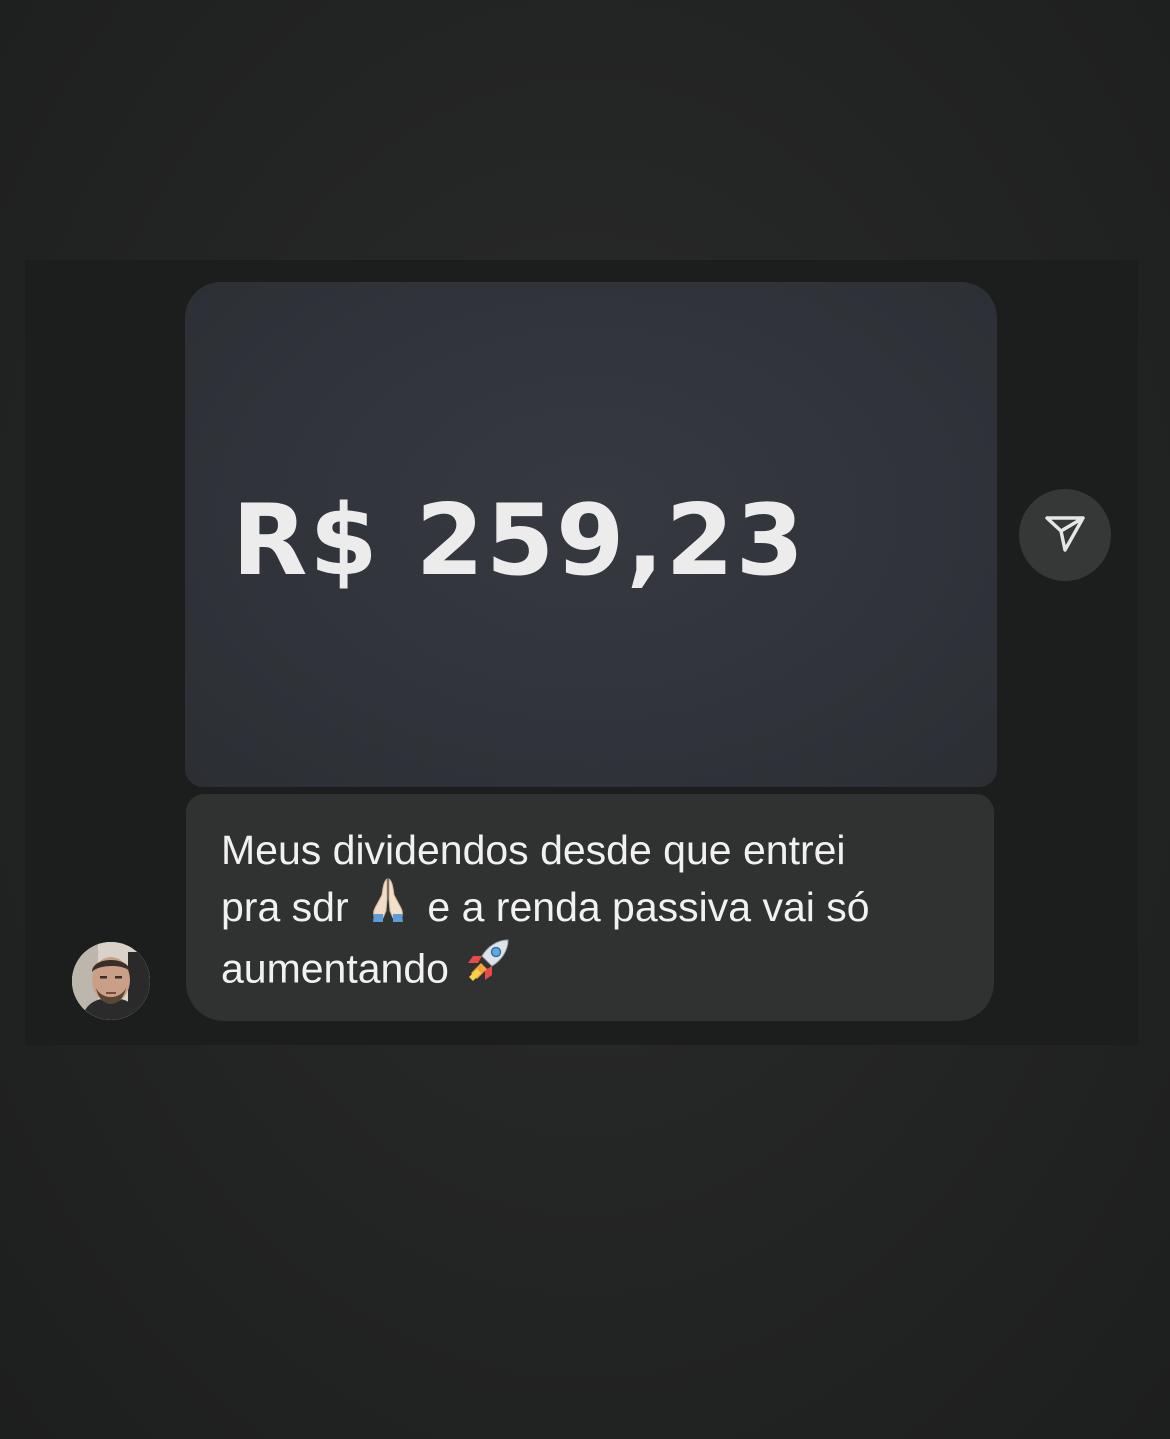 This screenshot has width=1170, height=1439. What do you see at coordinates (490, 967) in the screenshot?
I see `rocket-emoji` at bounding box center [490, 967].